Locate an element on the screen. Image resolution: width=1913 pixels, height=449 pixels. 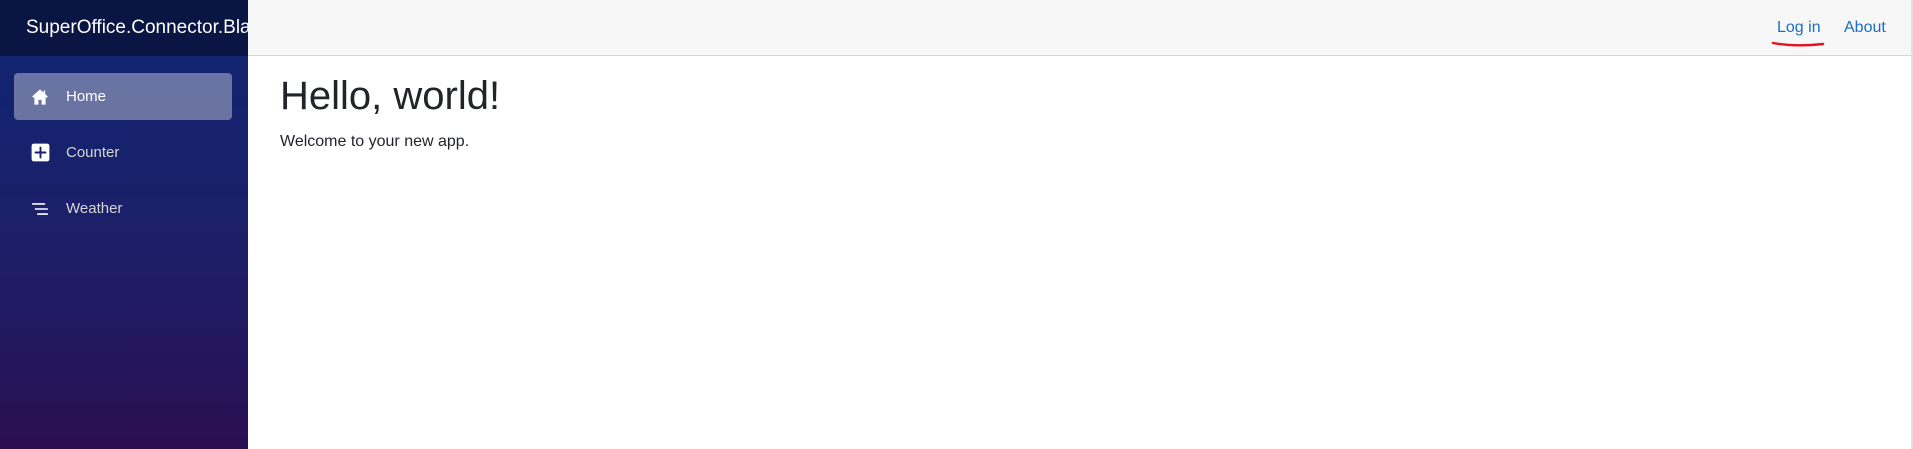
brand-link: SuperOffice.Connector.Blazor is located at coordinates (137, 28).